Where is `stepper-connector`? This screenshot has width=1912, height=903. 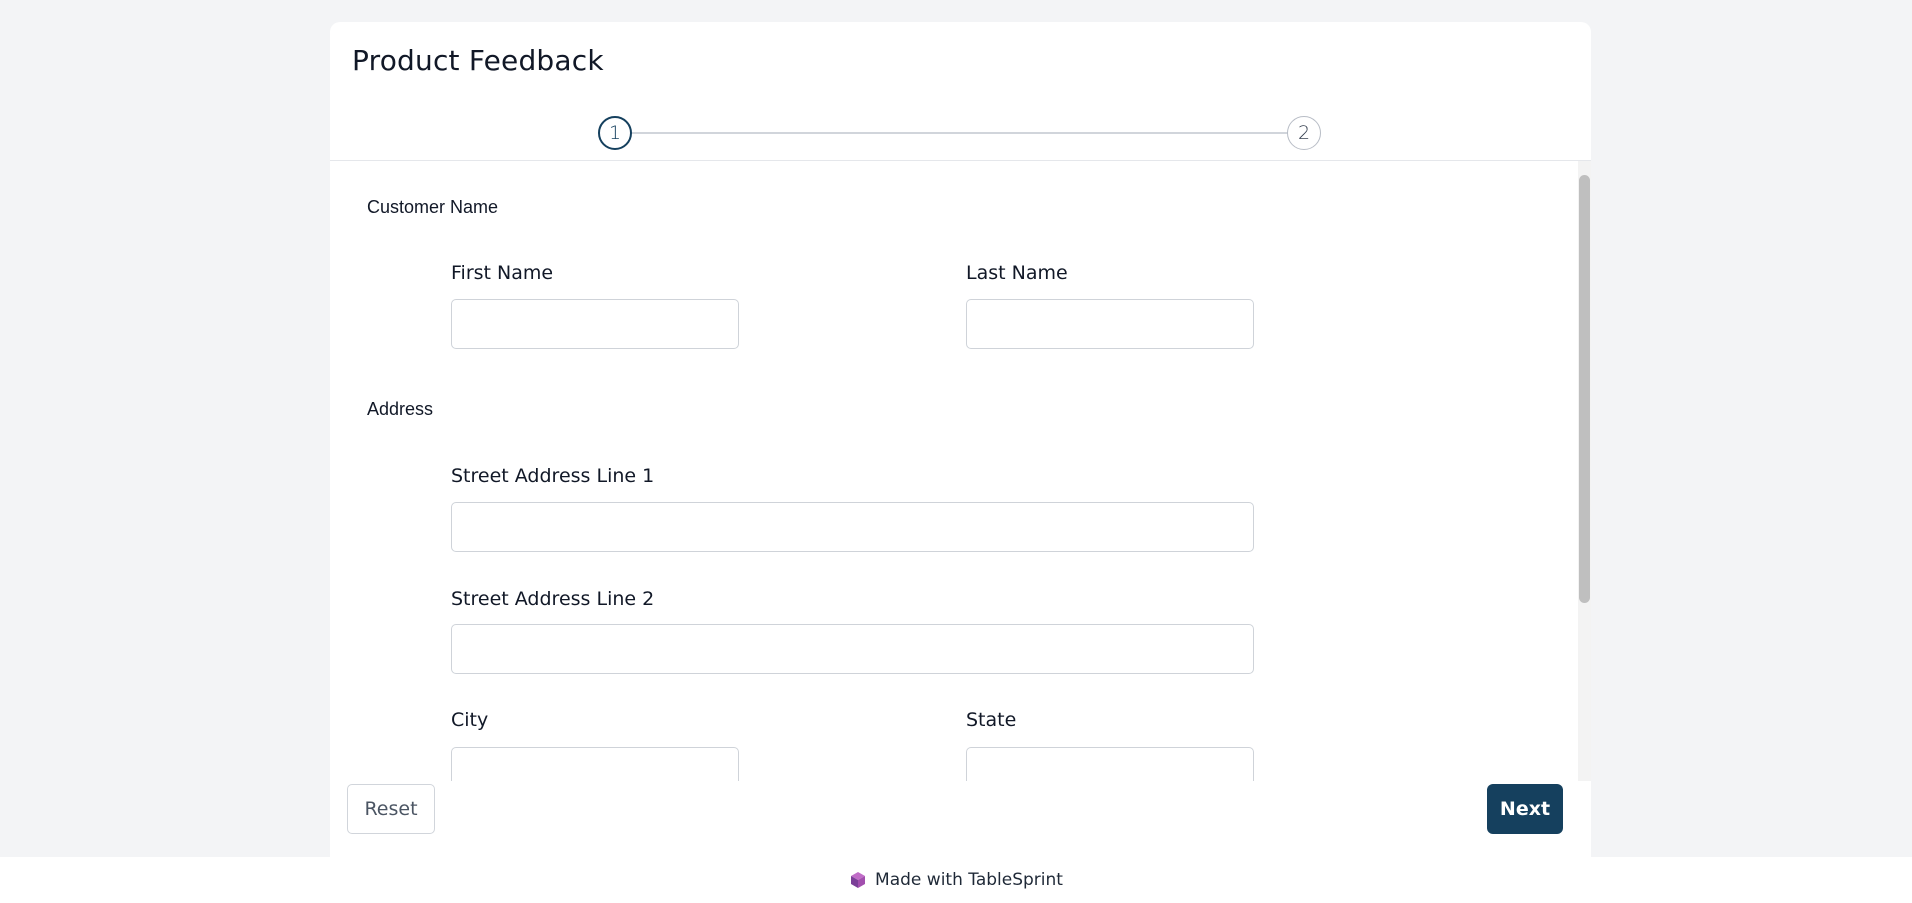 stepper-connector is located at coordinates (959, 133).